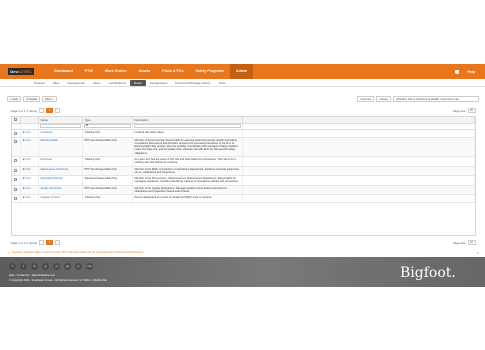 The image size is (485, 350). I want to click on subnav-certifications: Certifications, so click(117, 83).